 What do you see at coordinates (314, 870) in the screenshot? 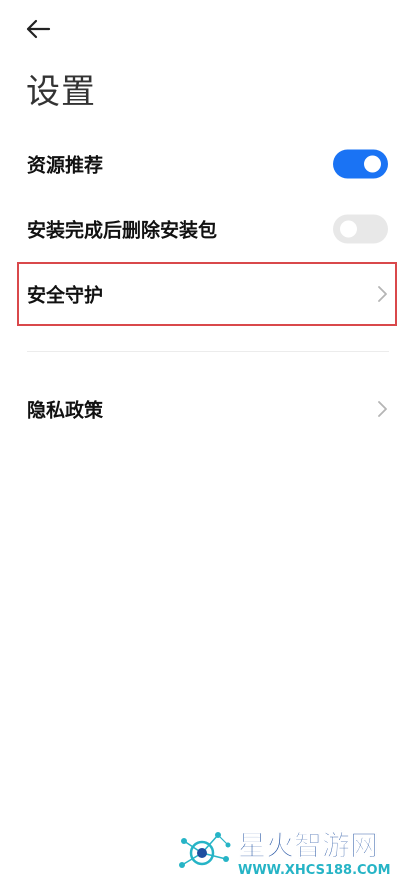
I see `watermark-url: WWW.XHCS188.COM` at bounding box center [314, 870].